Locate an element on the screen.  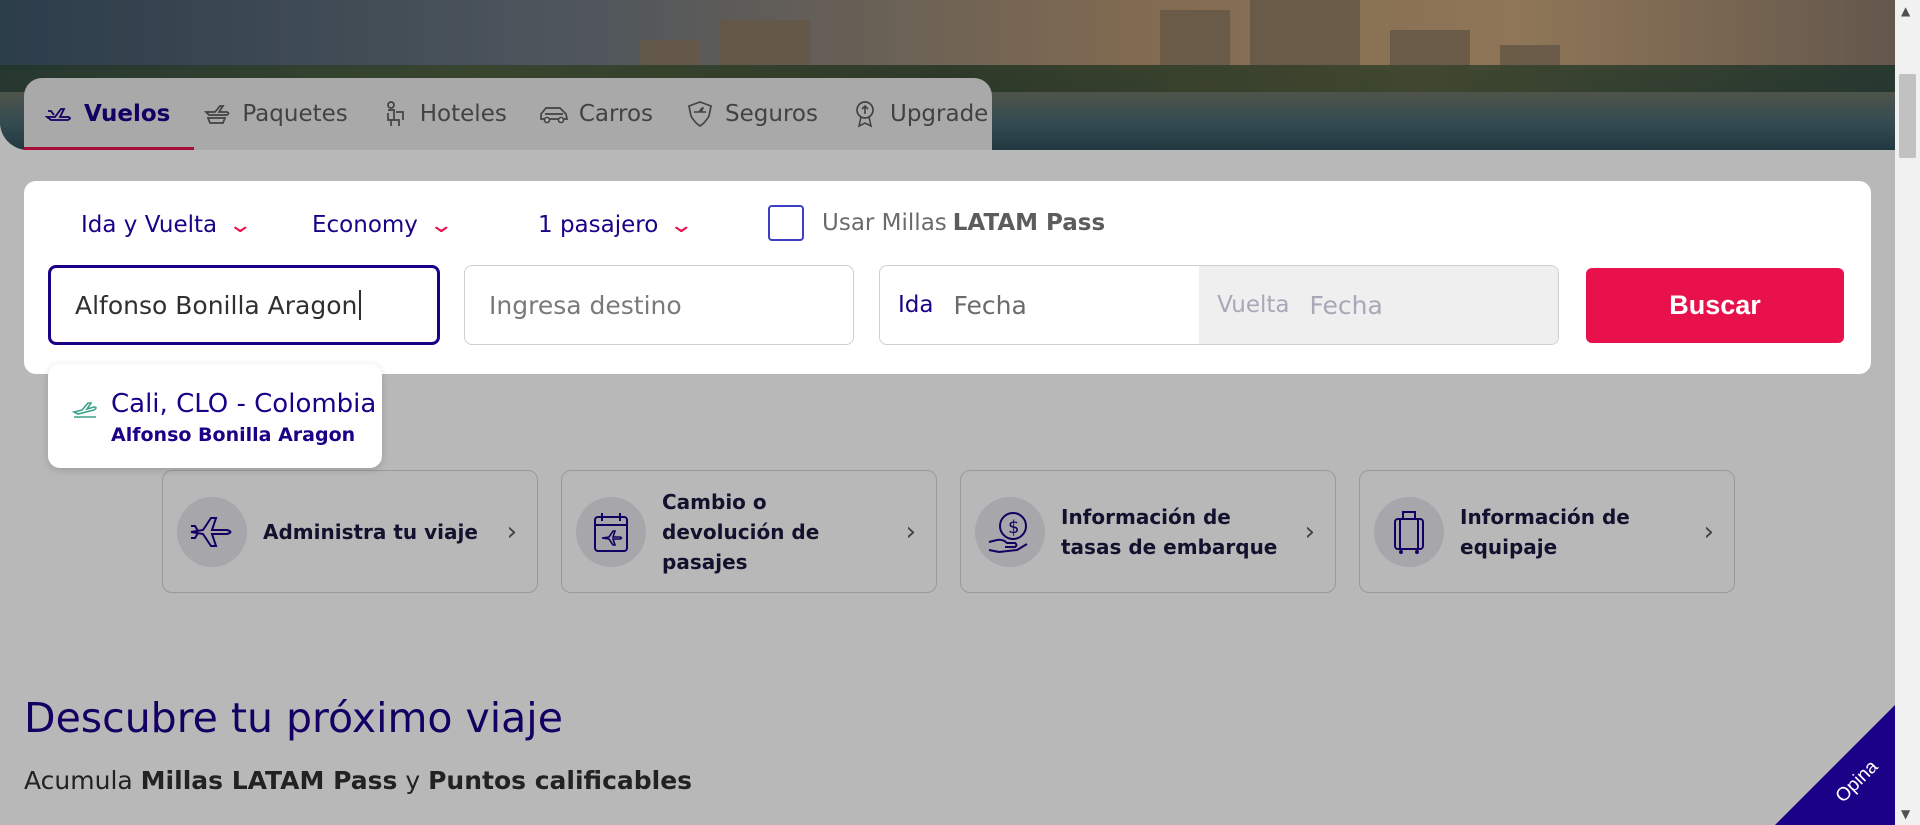
return-value: Fecha is located at coordinates (1346, 305).